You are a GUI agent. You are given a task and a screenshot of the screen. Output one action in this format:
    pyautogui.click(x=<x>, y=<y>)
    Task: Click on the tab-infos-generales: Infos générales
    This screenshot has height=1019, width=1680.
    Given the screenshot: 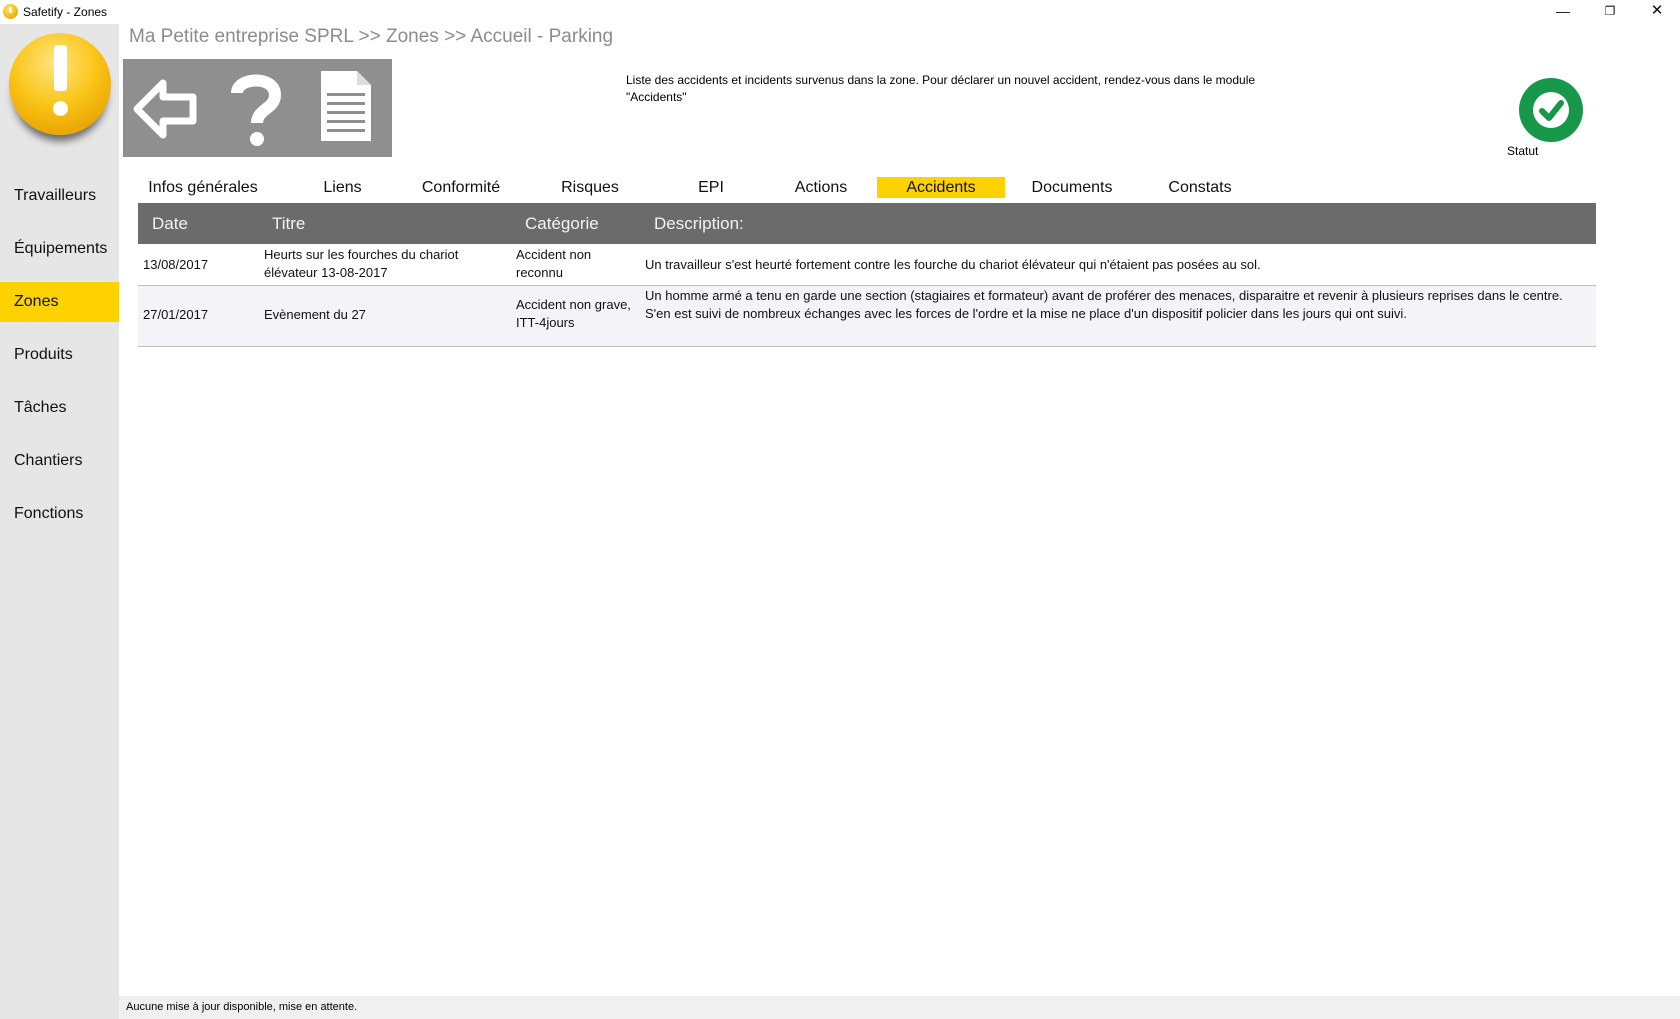 What is the action you would take?
    pyautogui.click(x=203, y=187)
    